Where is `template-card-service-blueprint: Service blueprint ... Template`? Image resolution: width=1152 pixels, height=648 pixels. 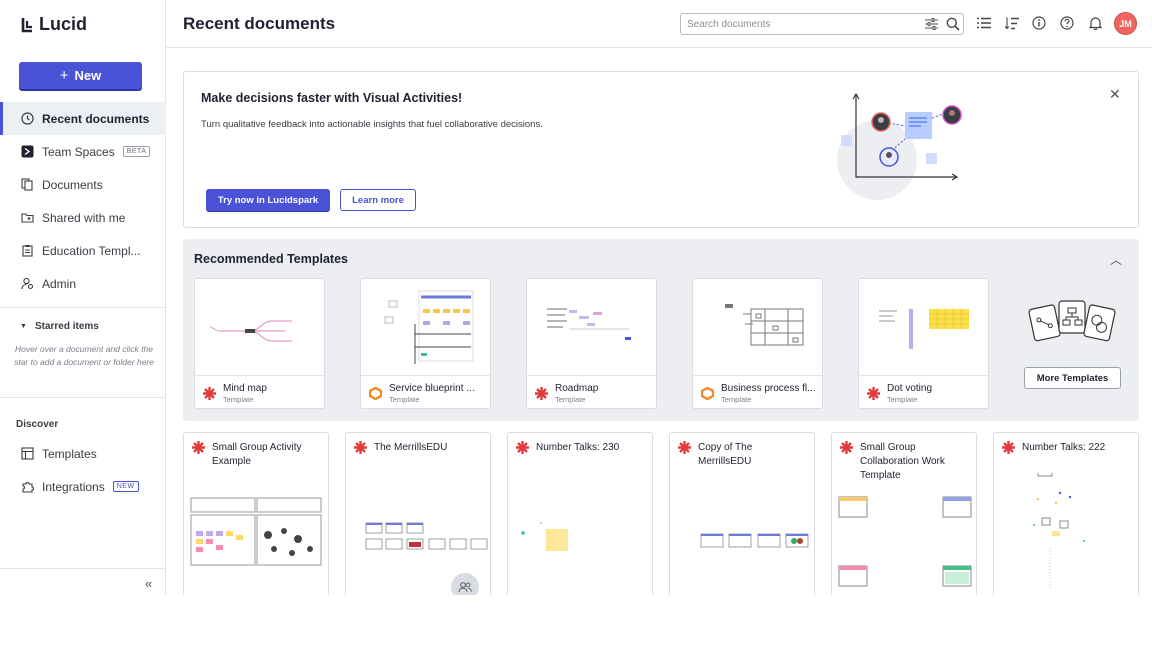
template-card-service-blueprint: Service blueprint ... Template is located at coordinates (425, 343).